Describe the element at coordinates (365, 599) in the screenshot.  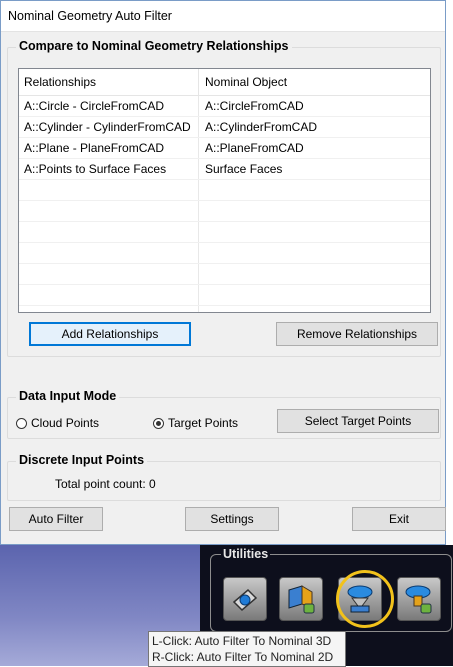
I see `active-tool-highlight` at that location.